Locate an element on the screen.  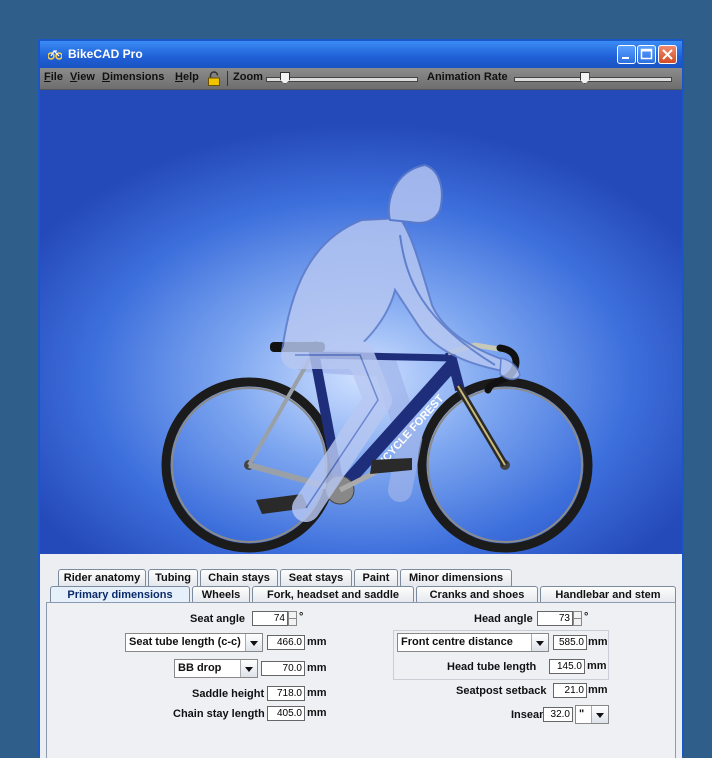
seat-tube-combo-value: Seat tube length (c-c) is located at coordinates (185, 642).